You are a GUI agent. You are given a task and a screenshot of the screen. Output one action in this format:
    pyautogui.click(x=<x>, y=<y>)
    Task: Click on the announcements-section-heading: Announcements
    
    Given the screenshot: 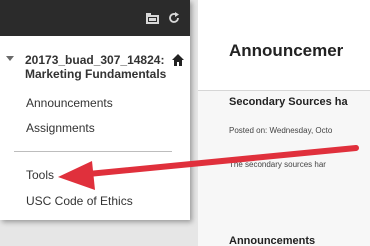 What is the action you would take?
    pyautogui.click(x=272, y=240)
    